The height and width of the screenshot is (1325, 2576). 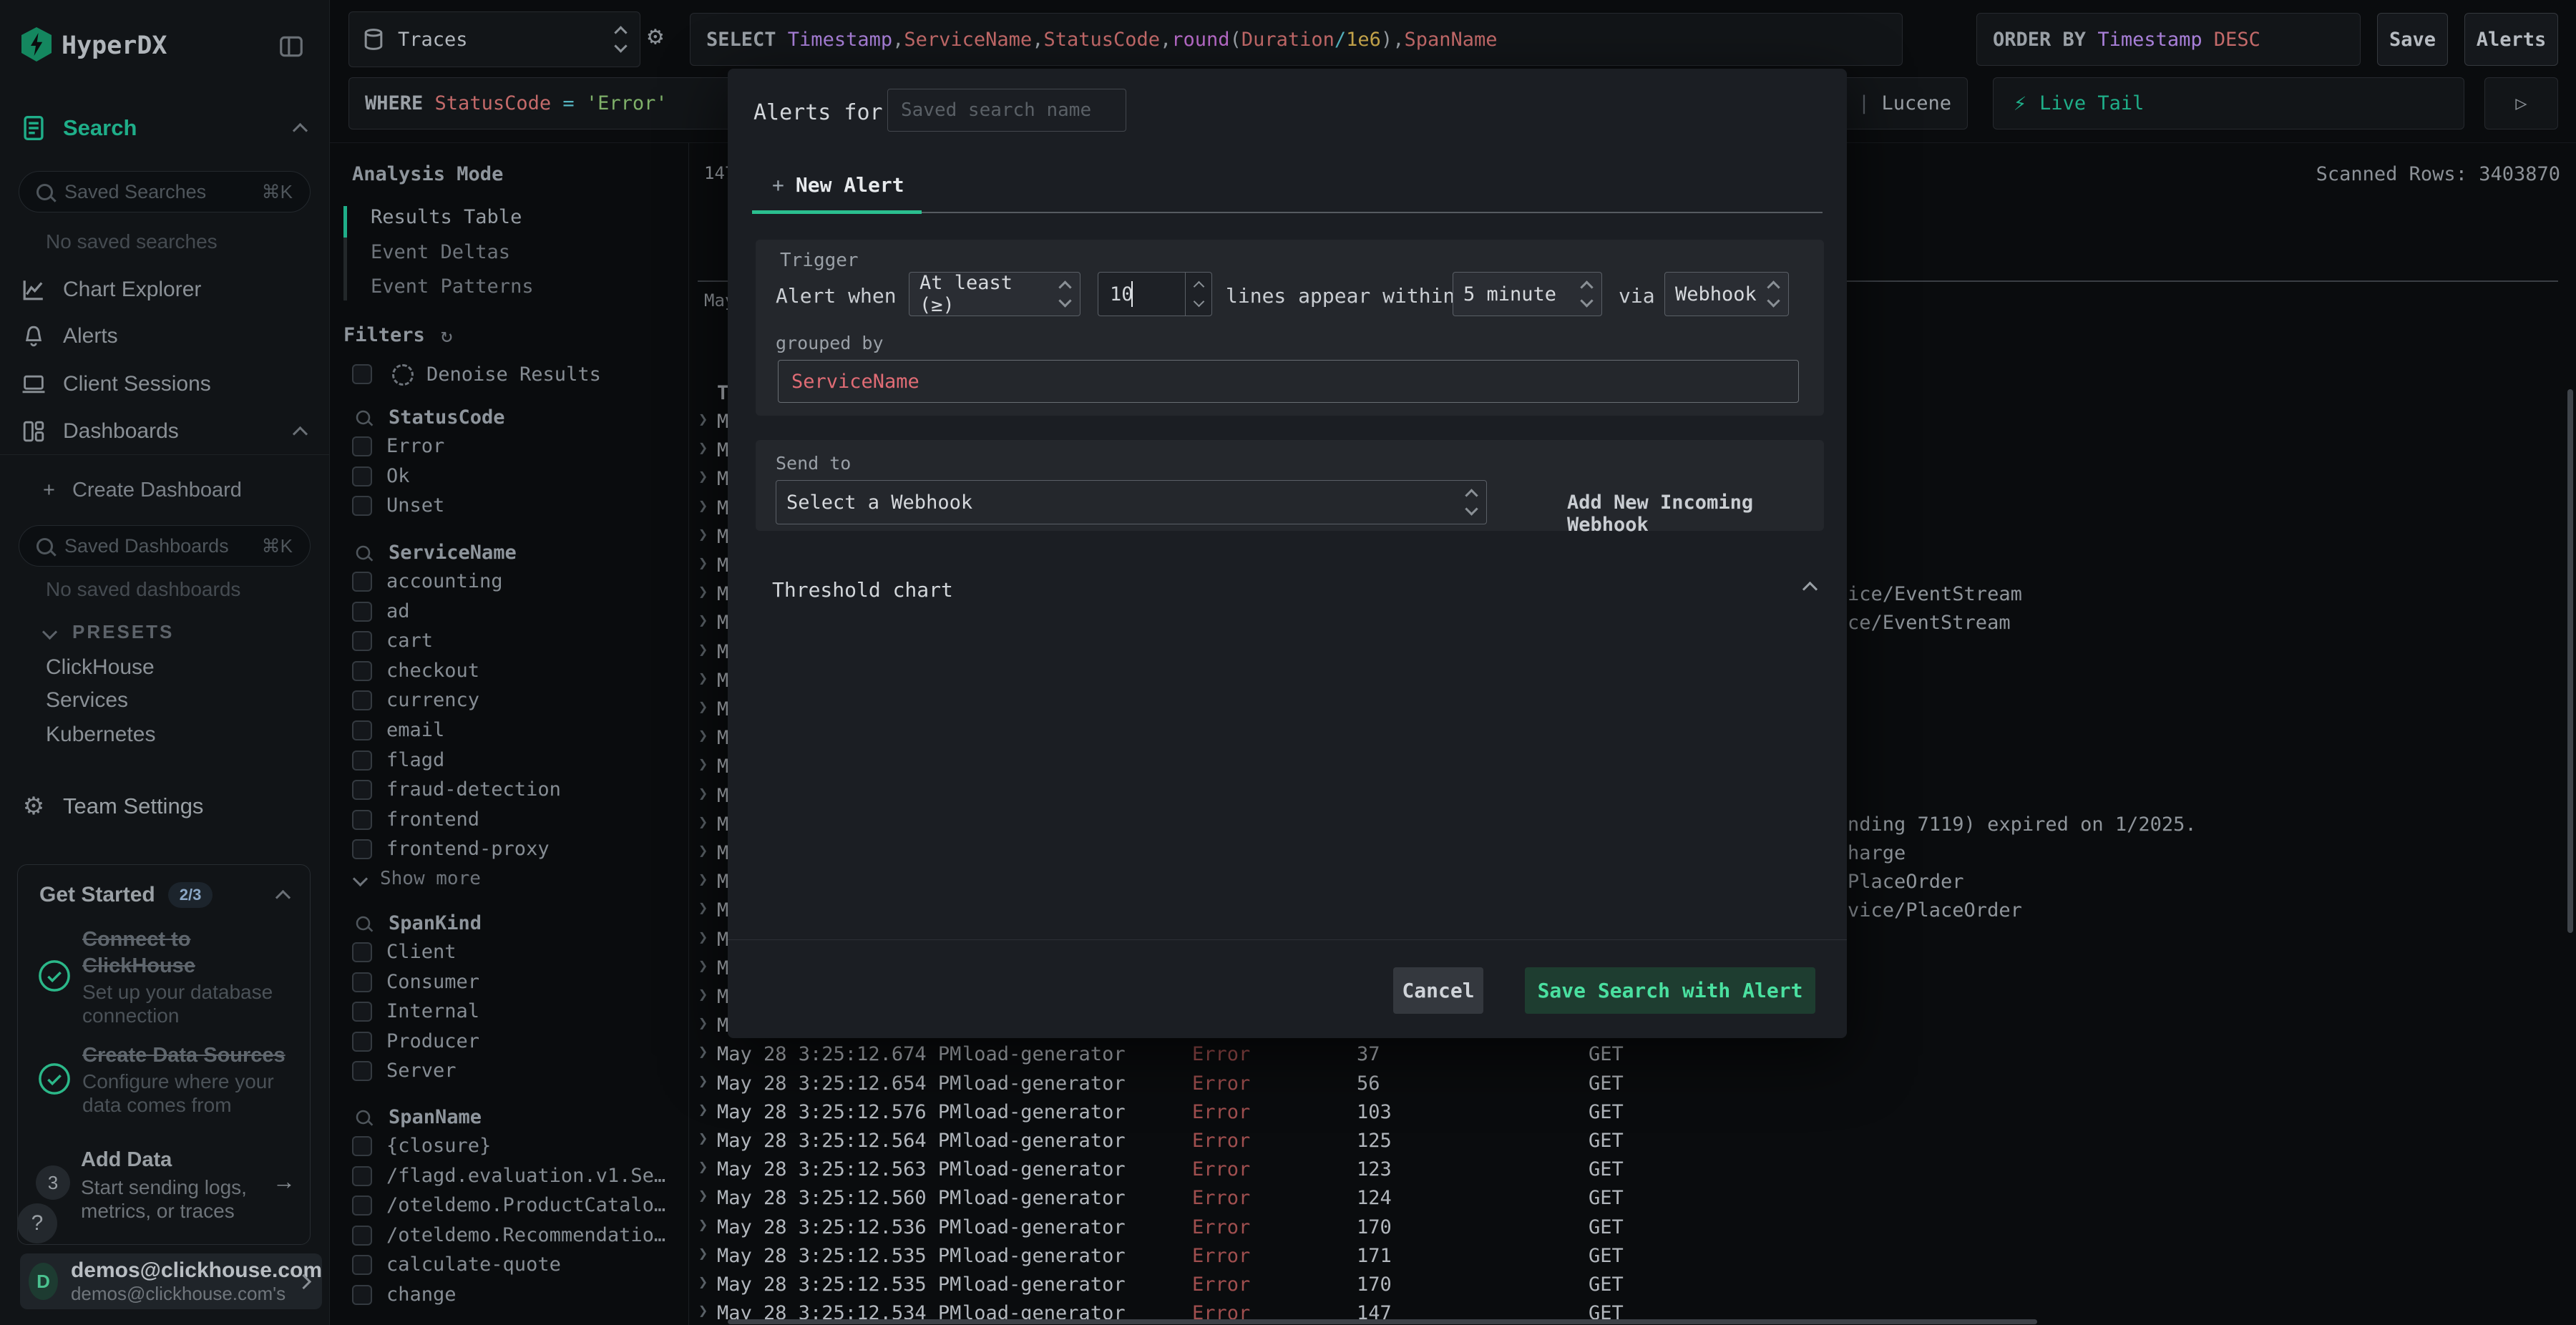 What do you see at coordinates (452, 287) in the screenshot?
I see `tab-event-patterns: Event Patterns` at bounding box center [452, 287].